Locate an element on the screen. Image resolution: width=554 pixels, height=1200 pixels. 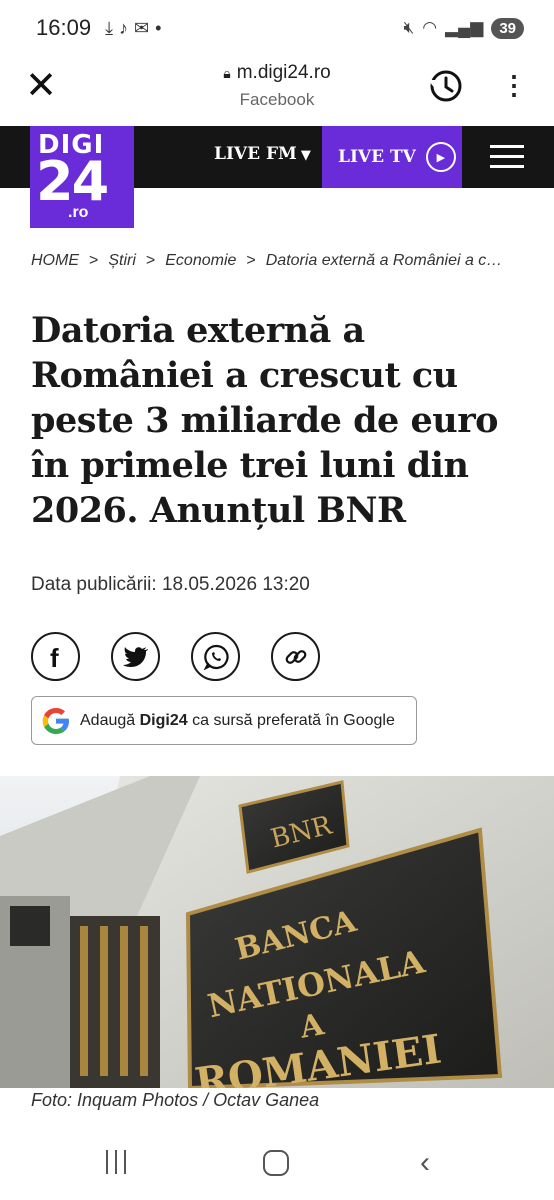
battery-indicator: 39 is located at coordinates (507, 28).